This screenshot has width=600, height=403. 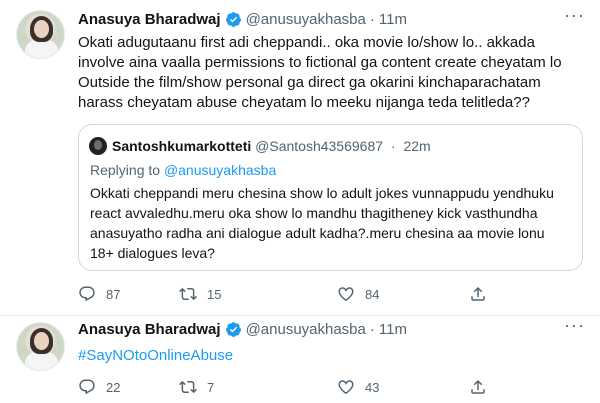 What do you see at coordinates (113, 294) in the screenshot?
I see `reply-count: 87` at bounding box center [113, 294].